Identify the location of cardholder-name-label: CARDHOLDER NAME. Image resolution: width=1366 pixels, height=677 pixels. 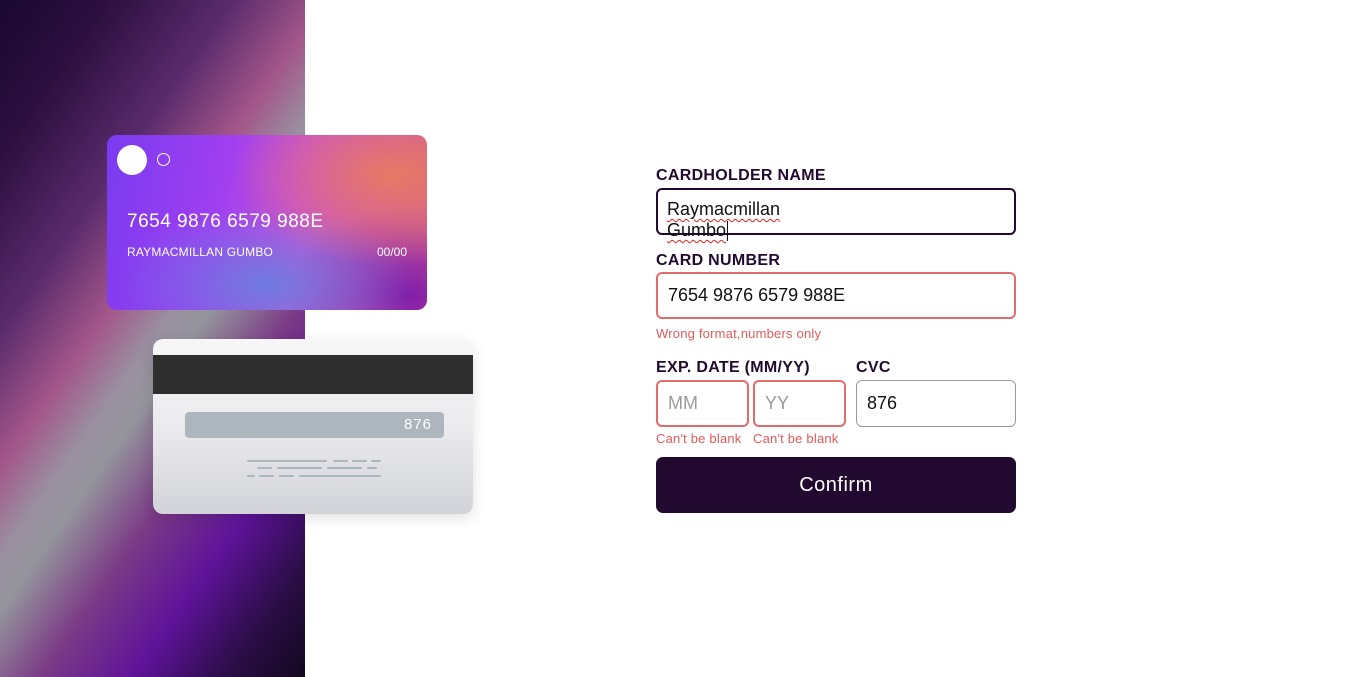
(741, 175).